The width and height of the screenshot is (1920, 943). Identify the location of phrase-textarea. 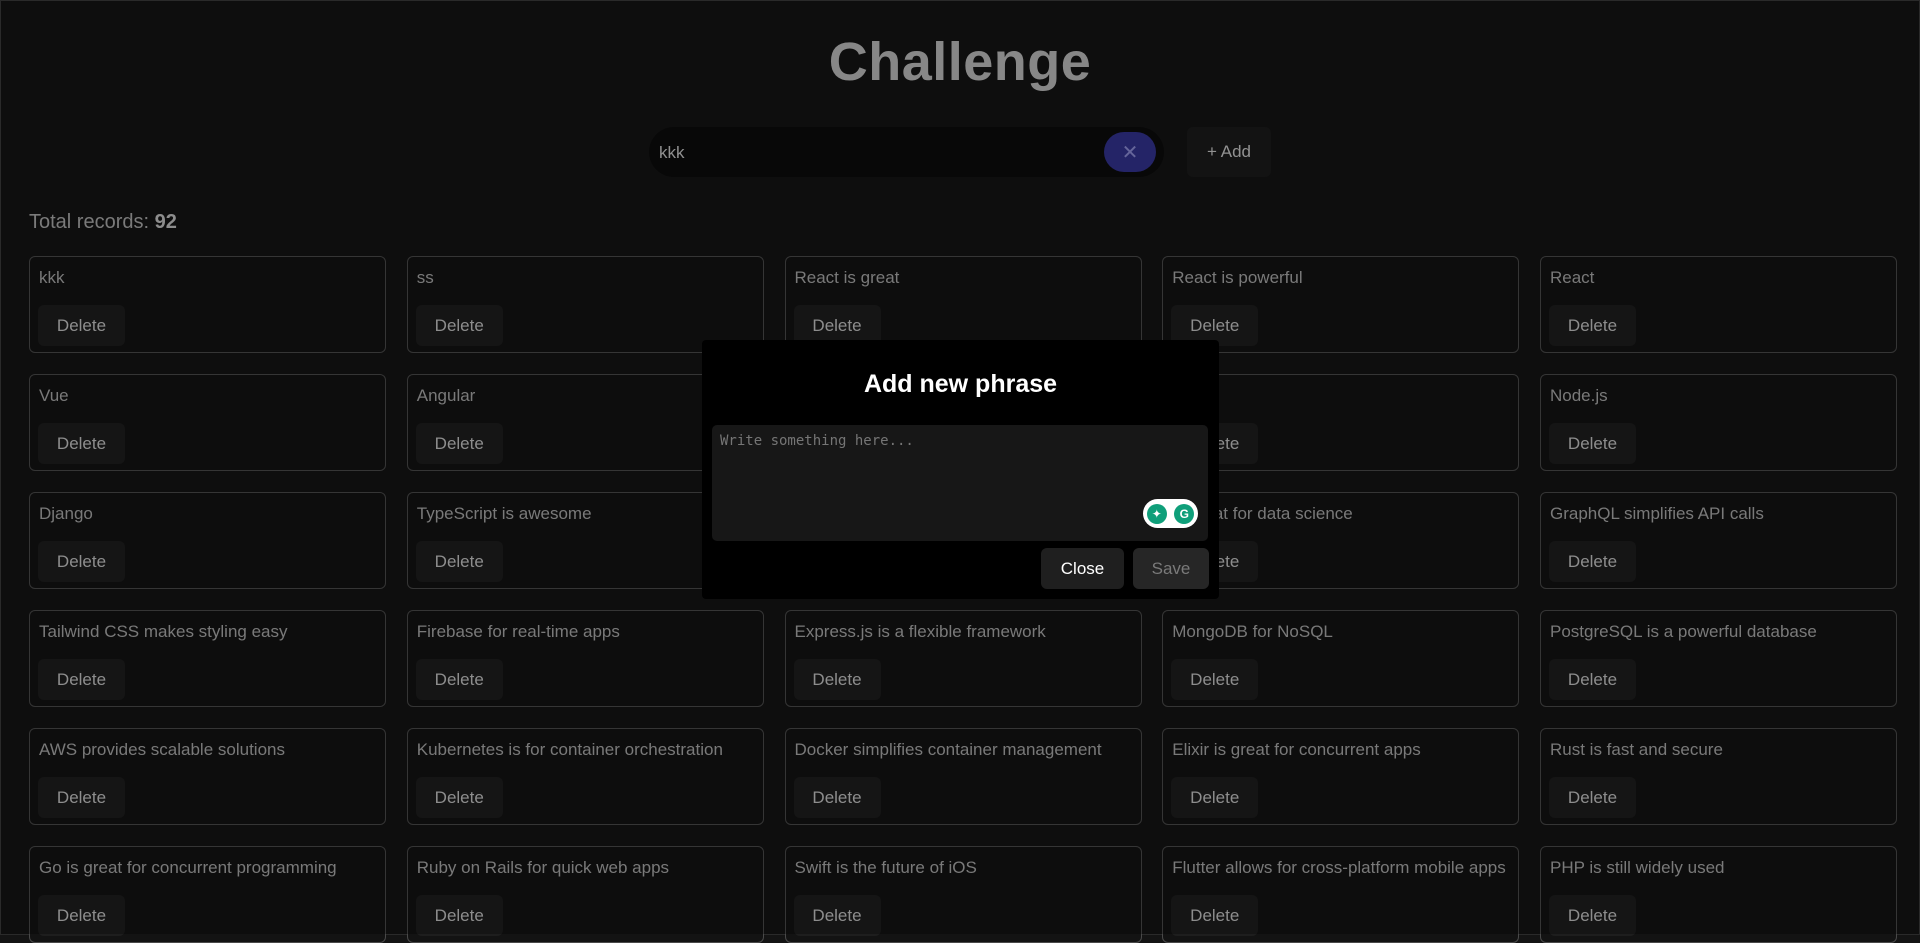
(960, 483).